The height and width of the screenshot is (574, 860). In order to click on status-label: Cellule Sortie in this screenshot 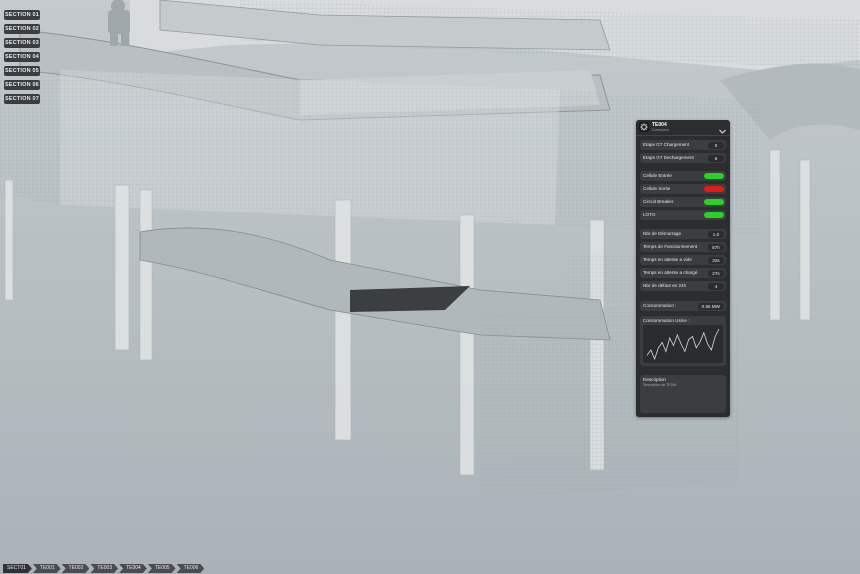, I will do `click(657, 188)`.